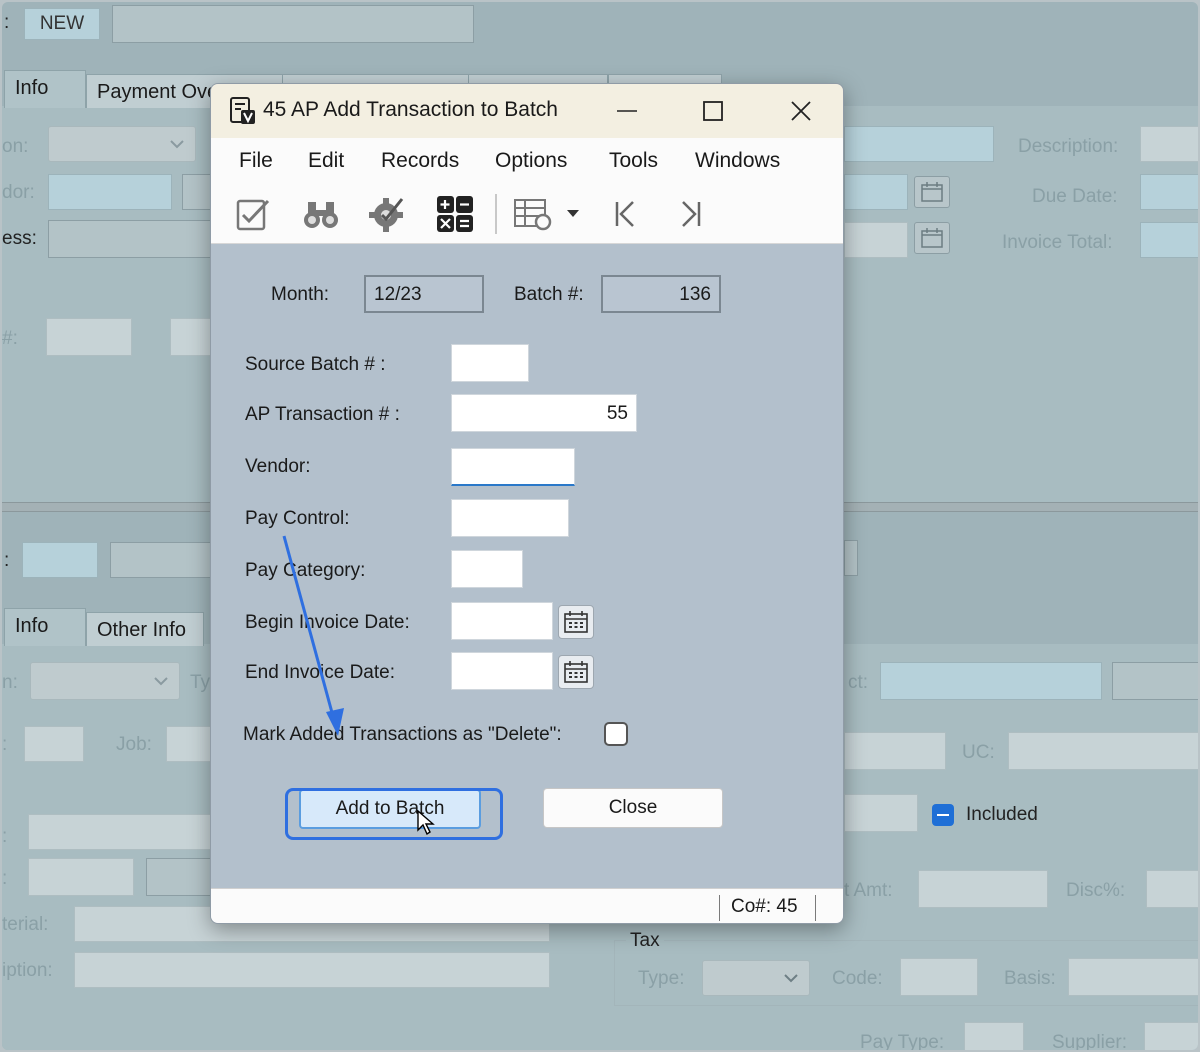 The height and width of the screenshot is (1052, 1200). I want to click on source-batch-input, so click(490, 363).